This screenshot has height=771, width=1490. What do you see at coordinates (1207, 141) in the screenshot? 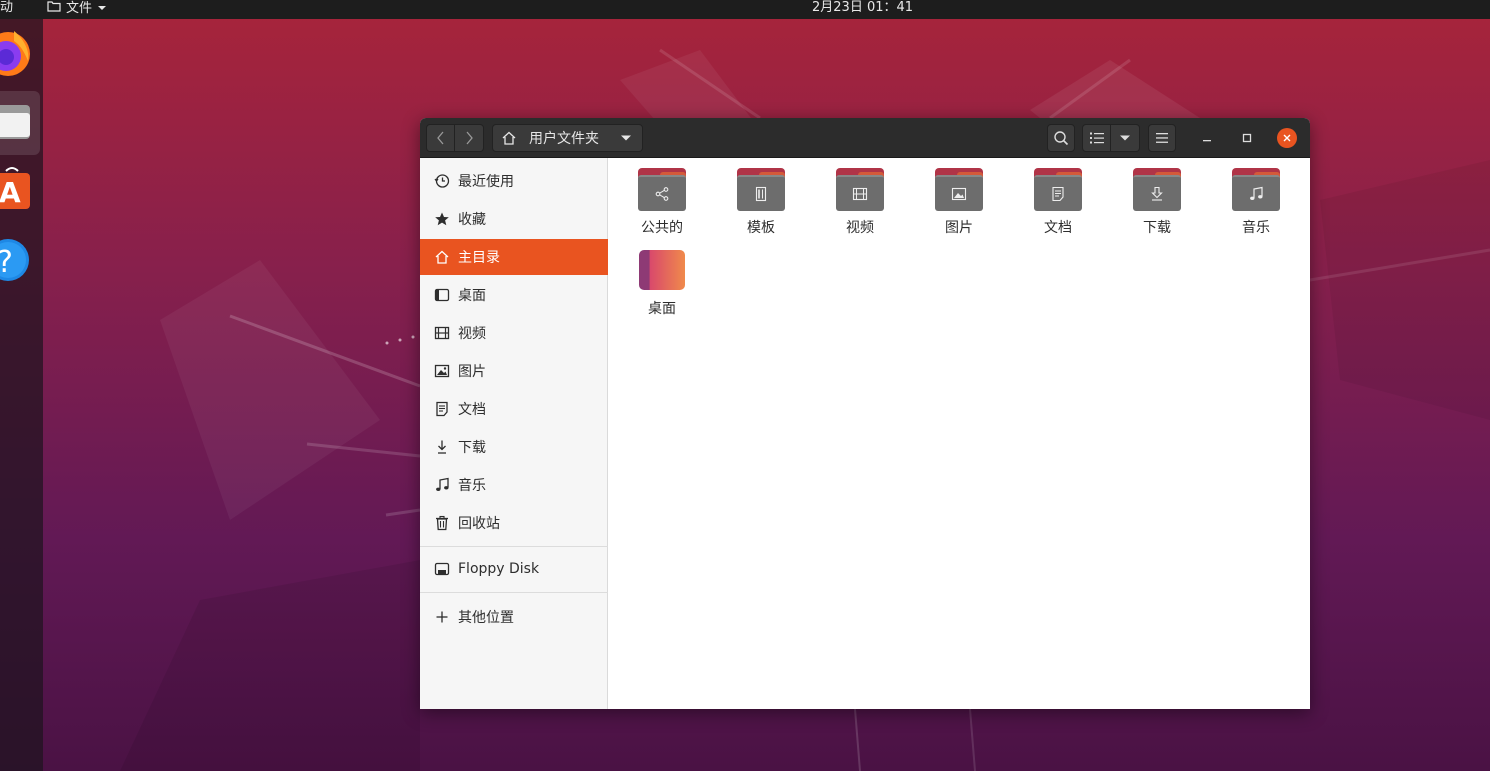
I see `minimize-icon` at bounding box center [1207, 141].